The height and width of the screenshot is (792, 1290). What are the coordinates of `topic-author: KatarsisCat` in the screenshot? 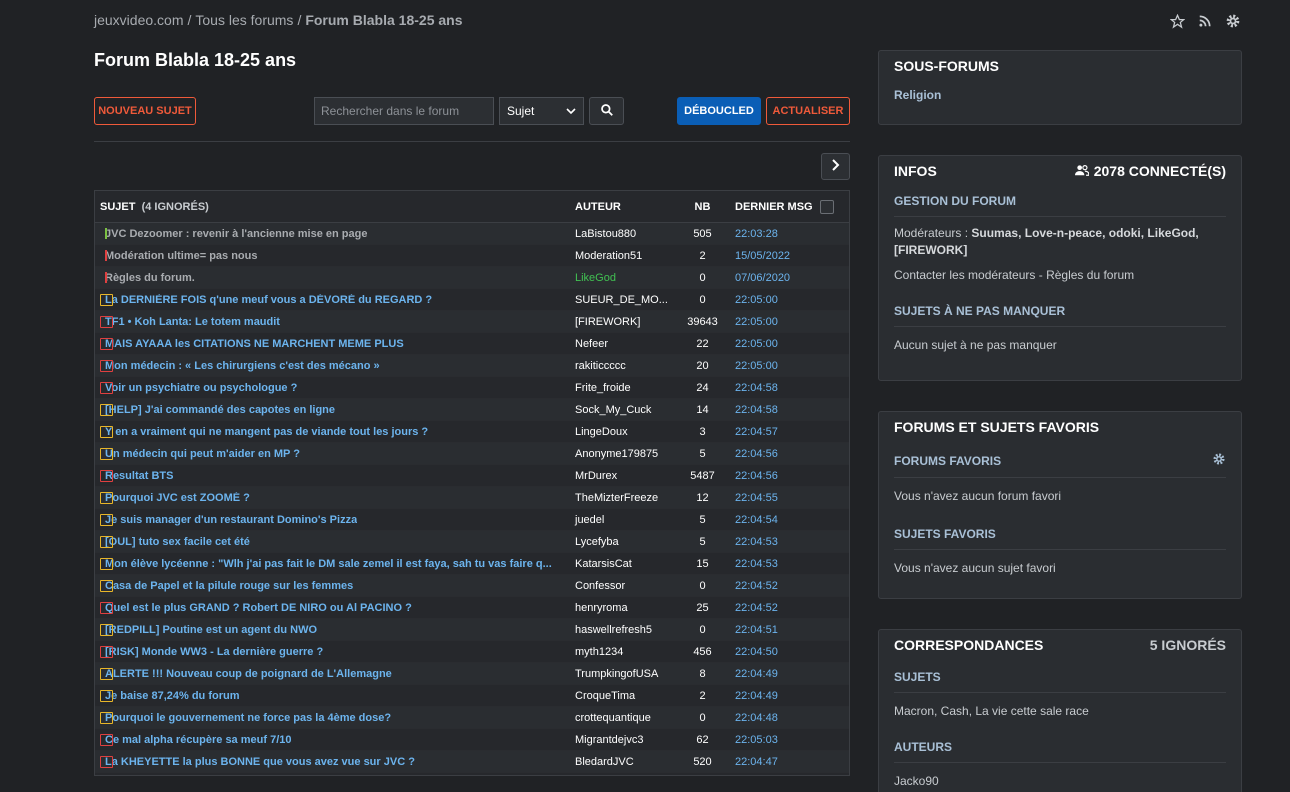 It's located at (625, 564).